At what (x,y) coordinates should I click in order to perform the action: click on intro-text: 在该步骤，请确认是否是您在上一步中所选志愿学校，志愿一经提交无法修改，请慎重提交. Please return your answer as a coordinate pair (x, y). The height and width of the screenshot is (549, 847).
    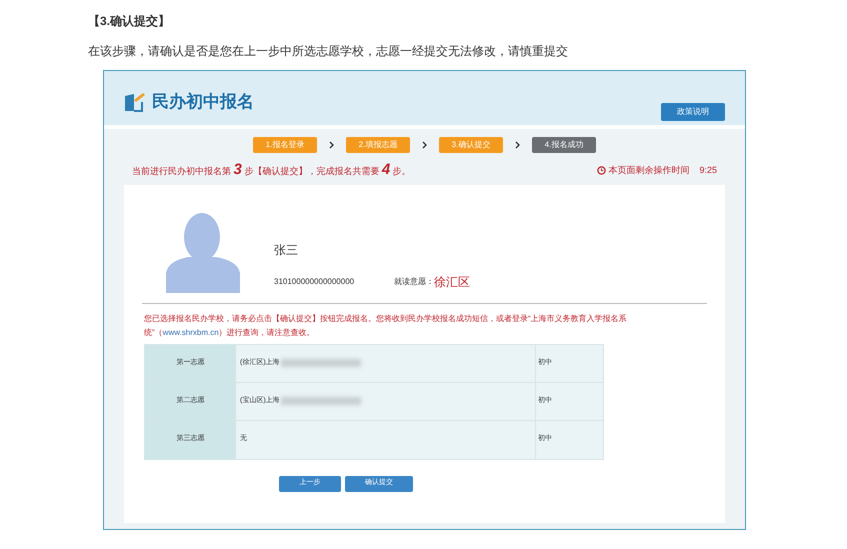
    Looking at the image, I should click on (328, 51).